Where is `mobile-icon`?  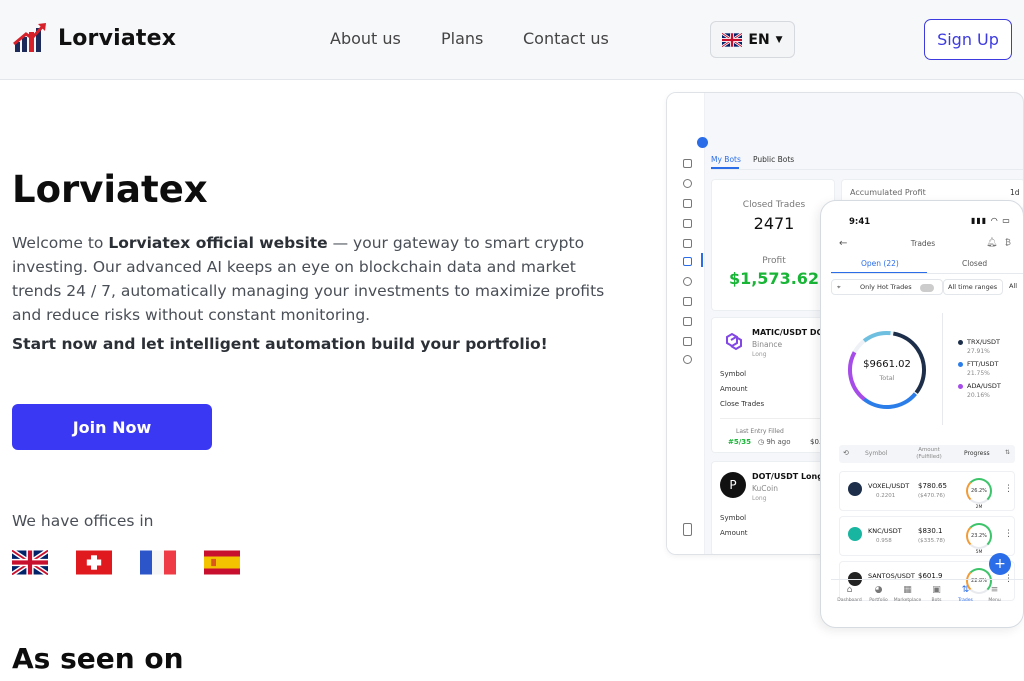
mobile-icon is located at coordinates (687, 529).